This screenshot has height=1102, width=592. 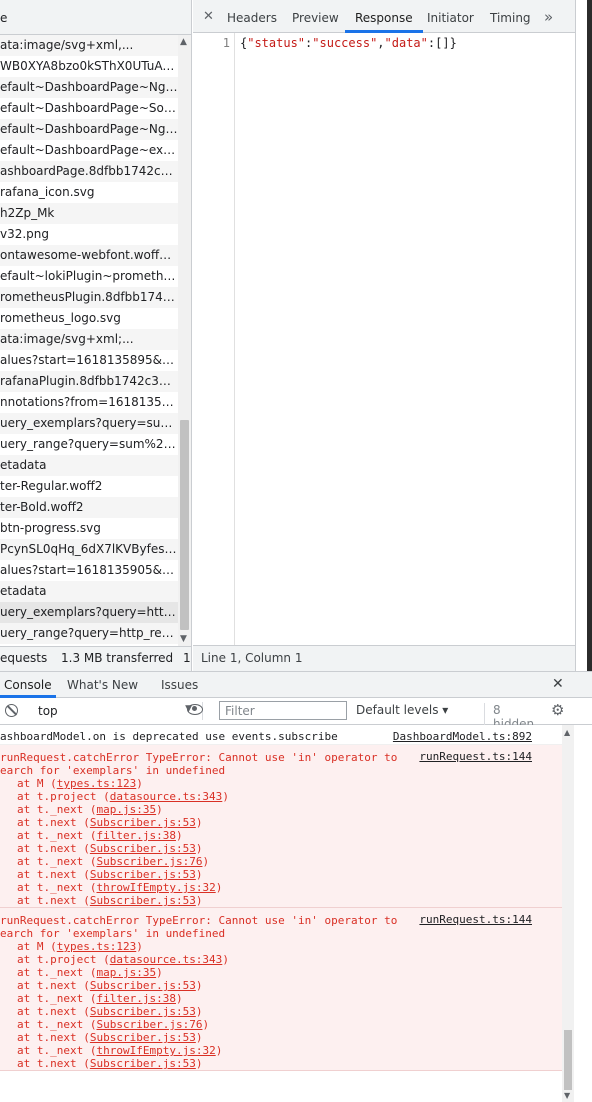 What do you see at coordinates (89, 549) in the screenshot?
I see `request-row: PcynSL0qHq_6dX7lKVByfesZW2.` at bounding box center [89, 549].